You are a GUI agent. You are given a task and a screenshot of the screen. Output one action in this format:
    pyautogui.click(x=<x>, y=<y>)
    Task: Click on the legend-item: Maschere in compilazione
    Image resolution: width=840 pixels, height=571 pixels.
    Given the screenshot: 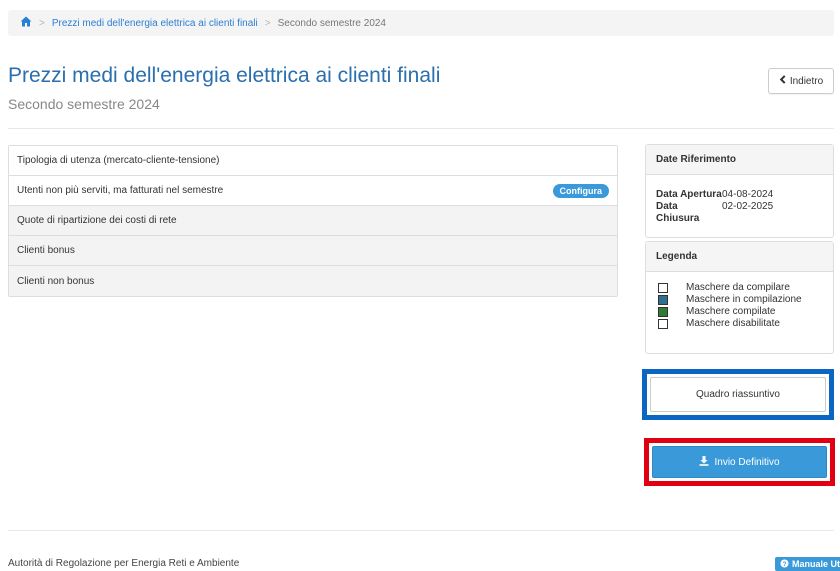 What is the action you would take?
    pyautogui.click(x=739, y=300)
    